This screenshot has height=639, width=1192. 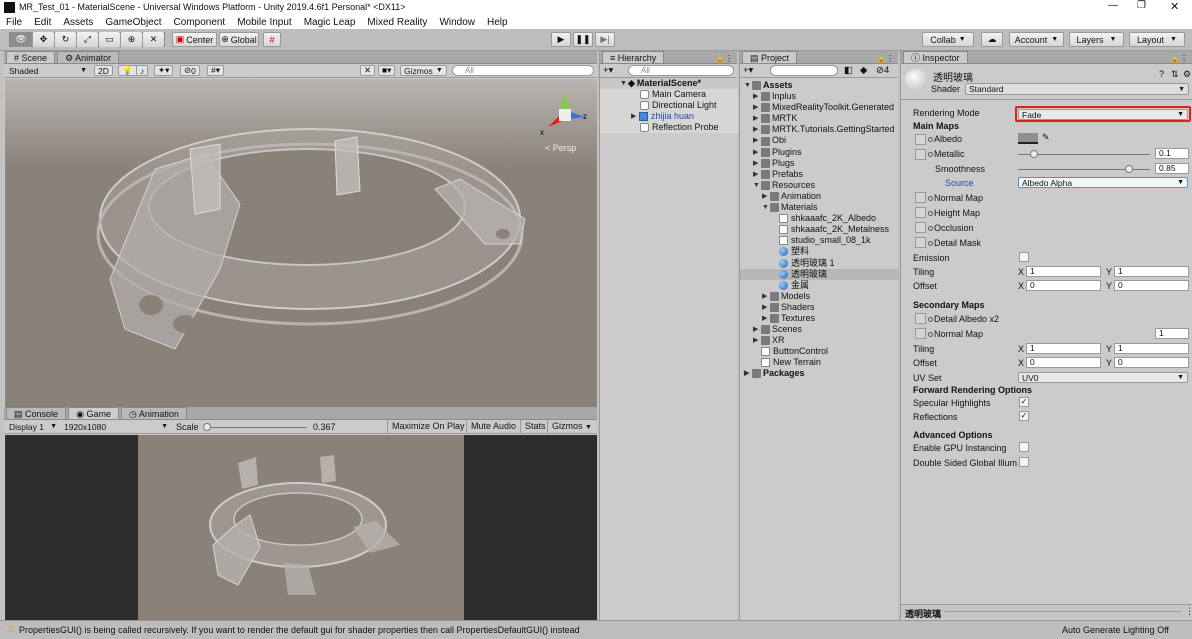 I want to click on project-item: ▶ MRTK, so click(x=819, y=118).